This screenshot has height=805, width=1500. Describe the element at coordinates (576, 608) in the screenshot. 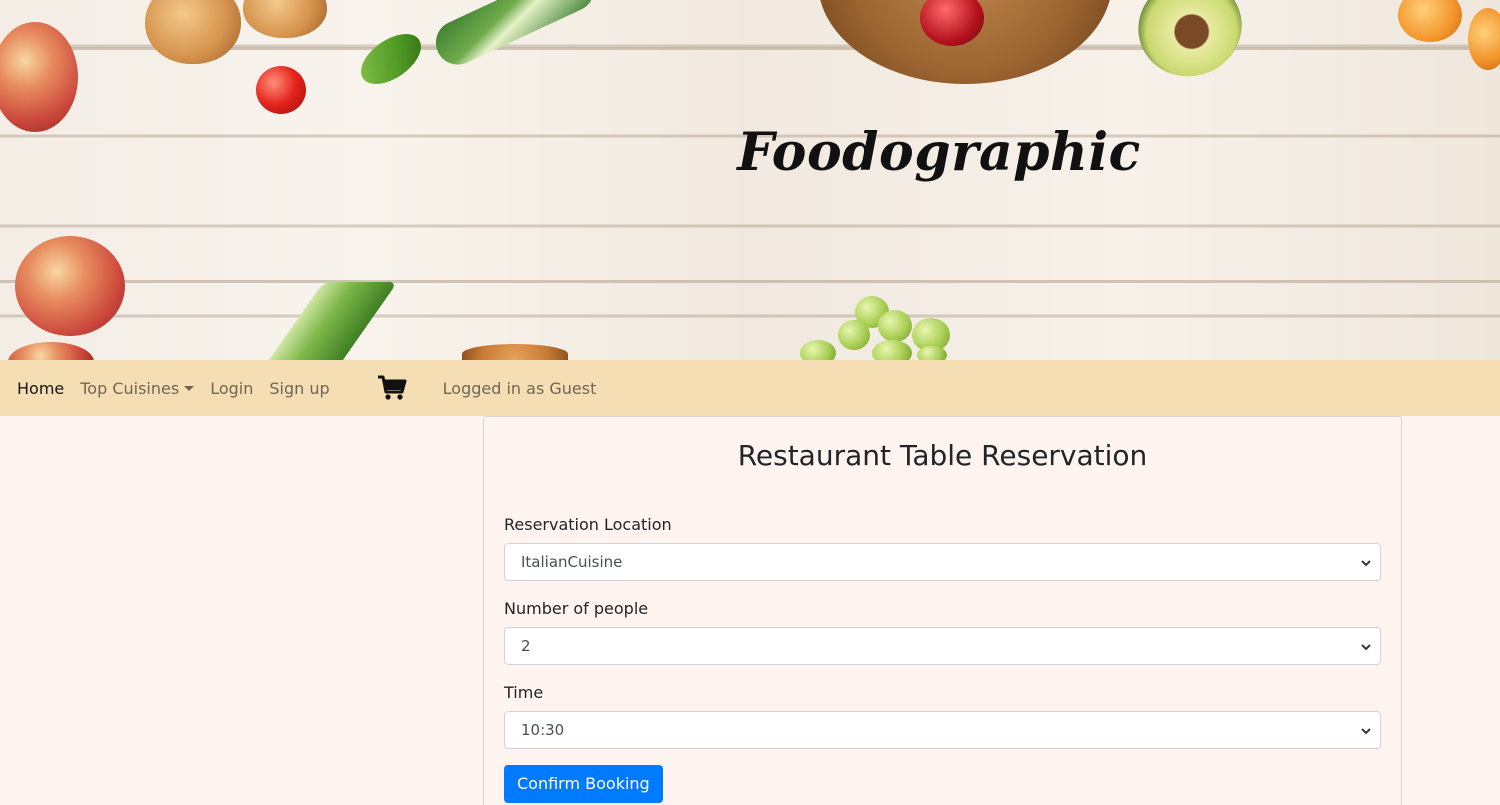

I see `people-label: Number of people` at that location.